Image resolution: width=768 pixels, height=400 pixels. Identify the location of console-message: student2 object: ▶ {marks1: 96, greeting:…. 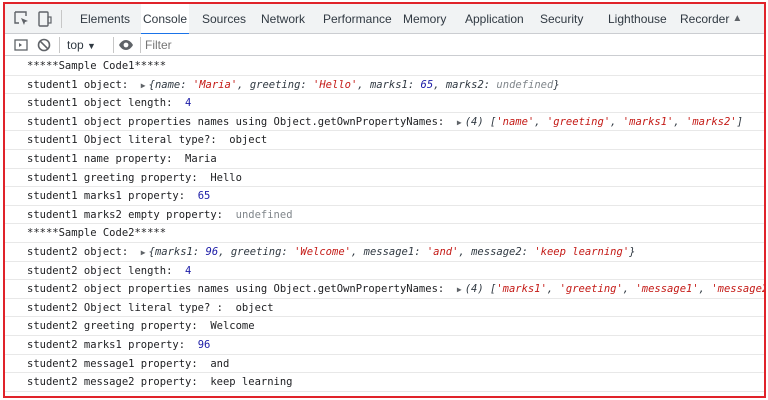
(384, 252).